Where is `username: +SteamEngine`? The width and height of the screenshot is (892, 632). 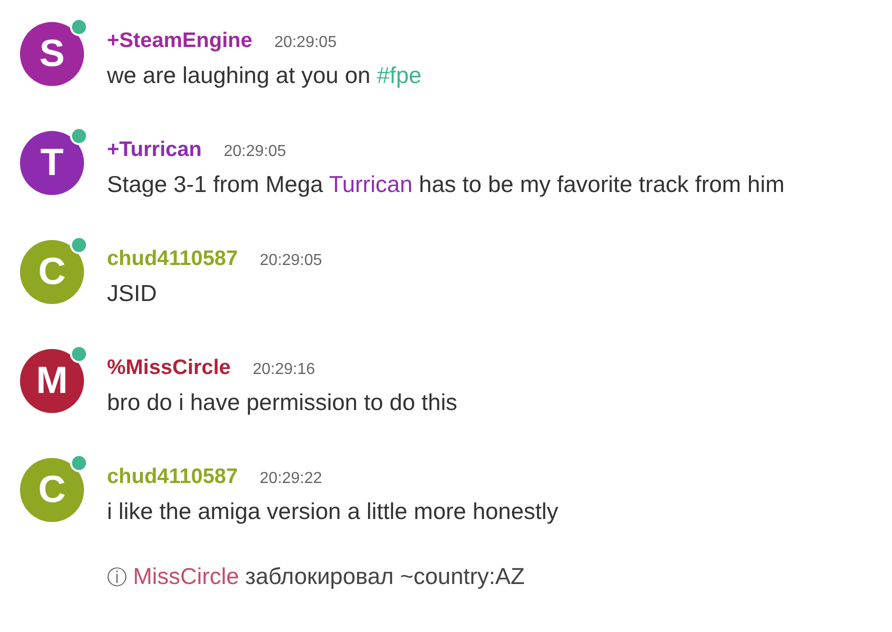
username: +SteamEngine is located at coordinates (179, 41).